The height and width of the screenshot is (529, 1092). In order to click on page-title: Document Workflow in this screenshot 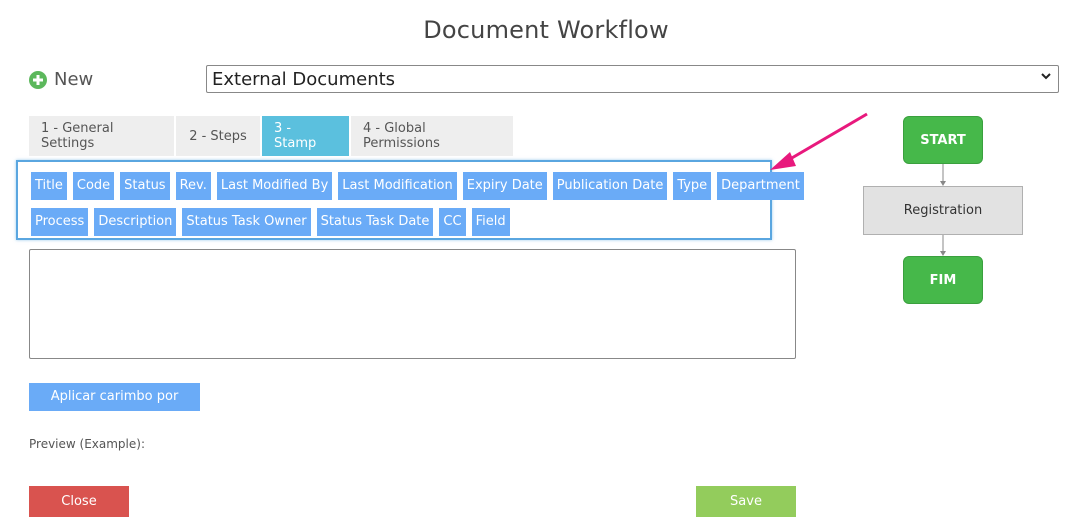, I will do `click(546, 30)`.